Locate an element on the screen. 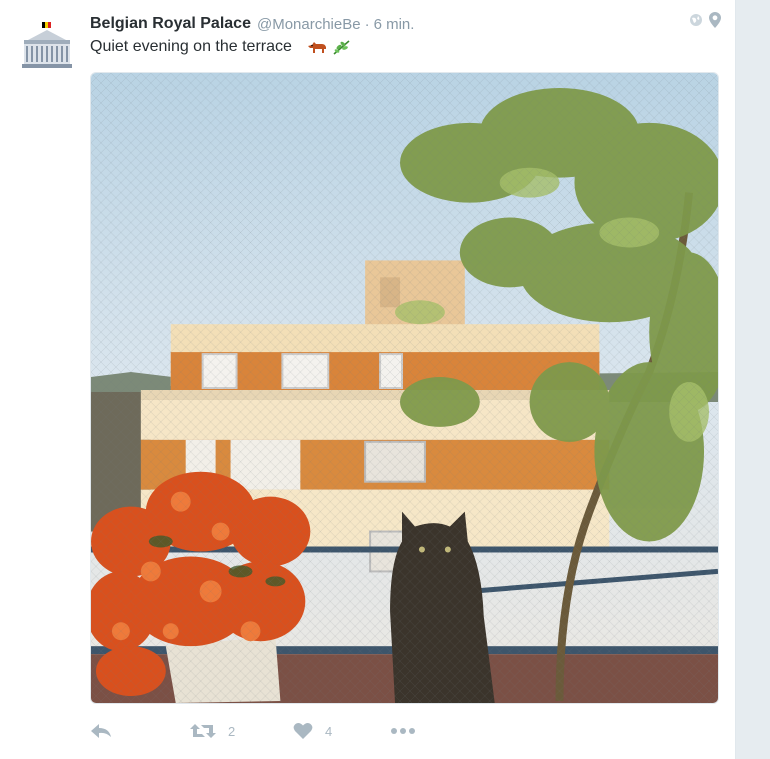 The height and width of the screenshot is (759, 770). more-icon is located at coordinates (403, 731).